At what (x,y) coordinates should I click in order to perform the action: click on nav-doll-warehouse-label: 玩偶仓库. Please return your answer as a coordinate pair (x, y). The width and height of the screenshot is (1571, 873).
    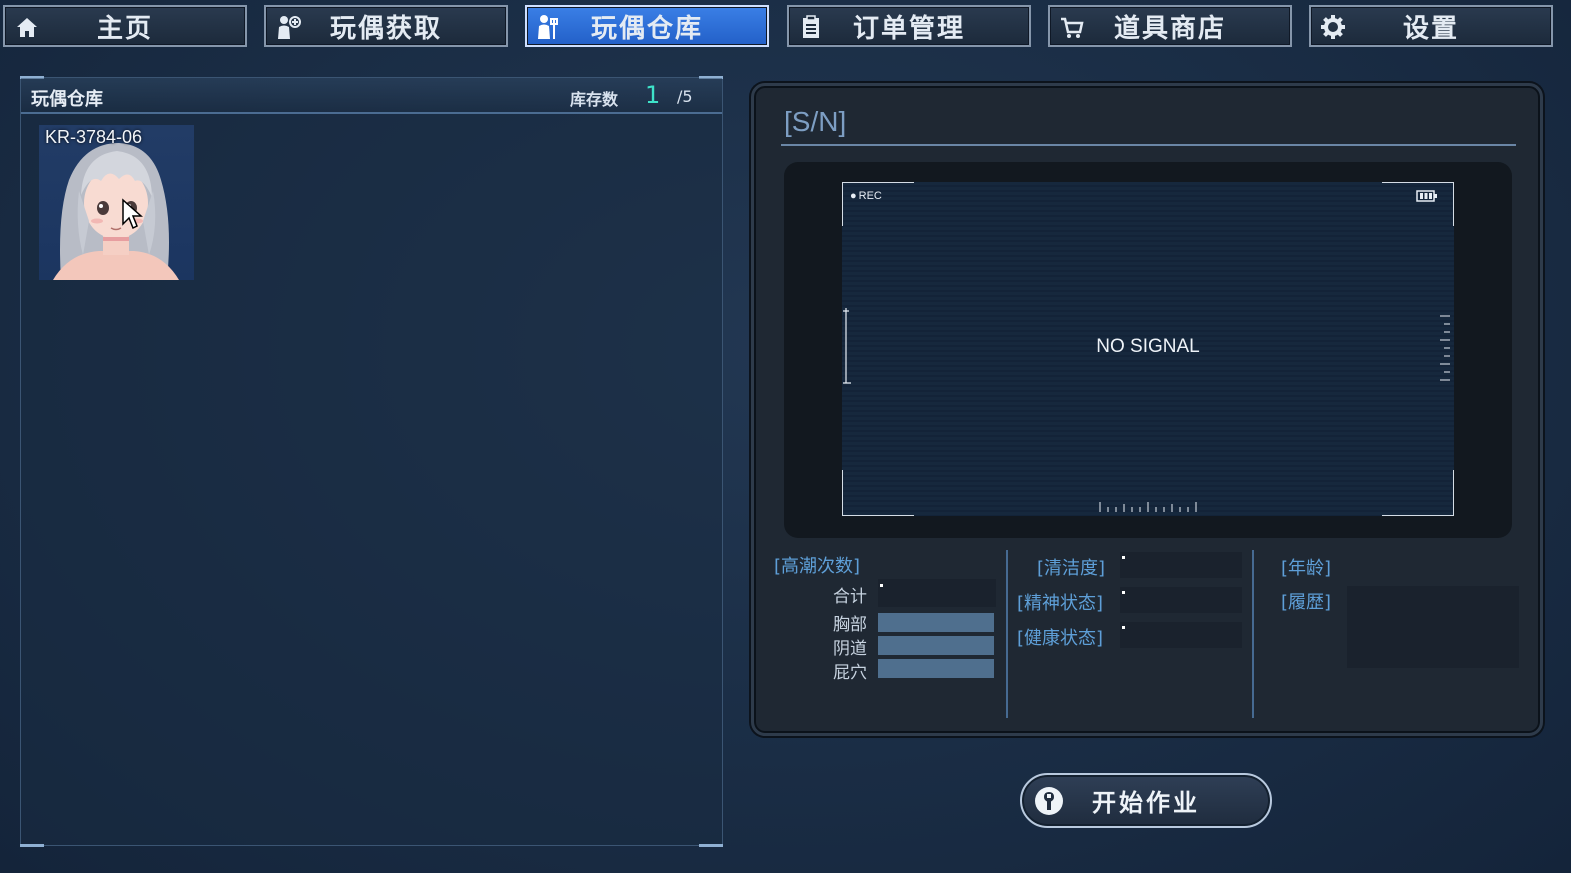
    Looking at the image, I should click on (646, 28).